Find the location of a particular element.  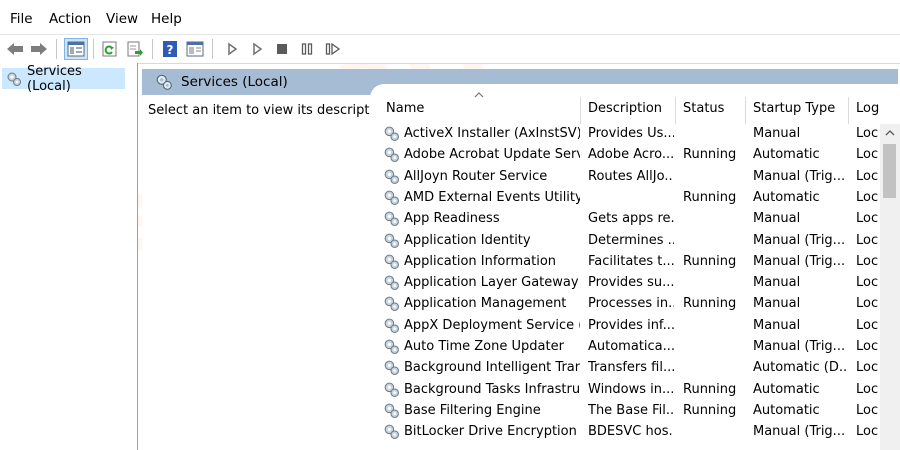

column-header-log-on-as: Log is located at coordinates (867, 108).